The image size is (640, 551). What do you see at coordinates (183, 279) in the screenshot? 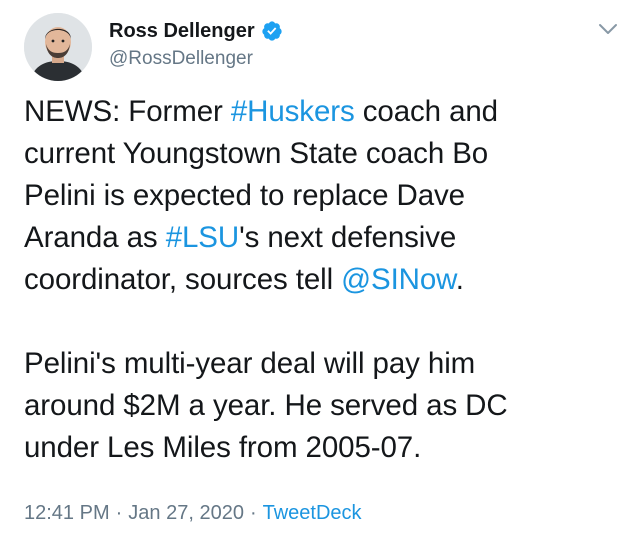
I see `tweet-text-segment: coordinator, sources tell` at bounding box center [183, 279].